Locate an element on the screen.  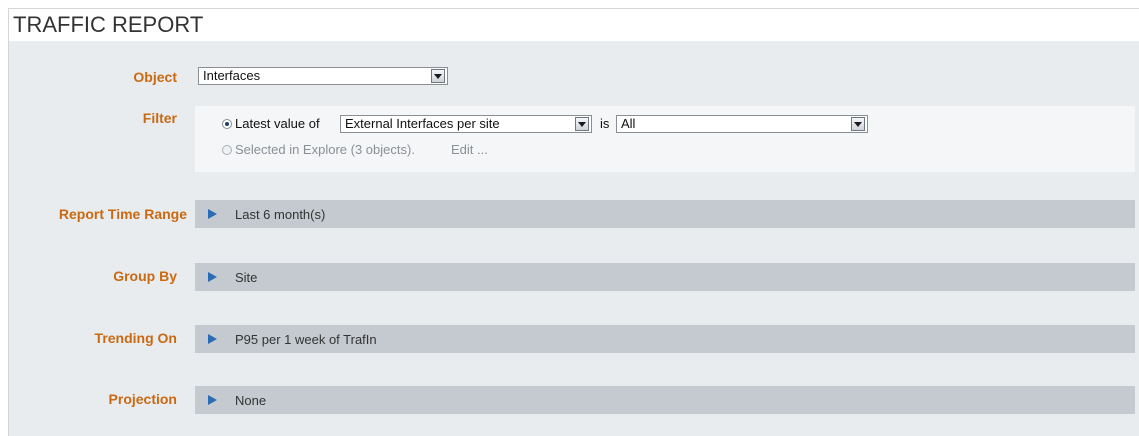
object-select-value: Interfaces is located at coordinates (232, 75).